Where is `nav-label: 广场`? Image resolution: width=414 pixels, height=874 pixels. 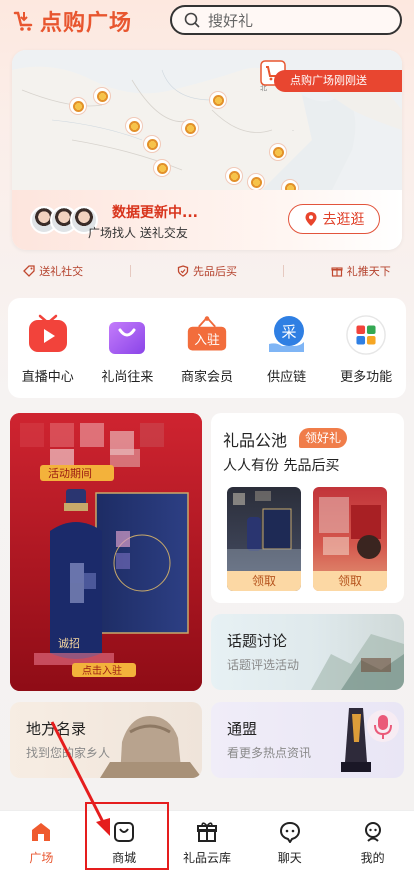 nav-label: 广场 is located at coordinates (41, 858).